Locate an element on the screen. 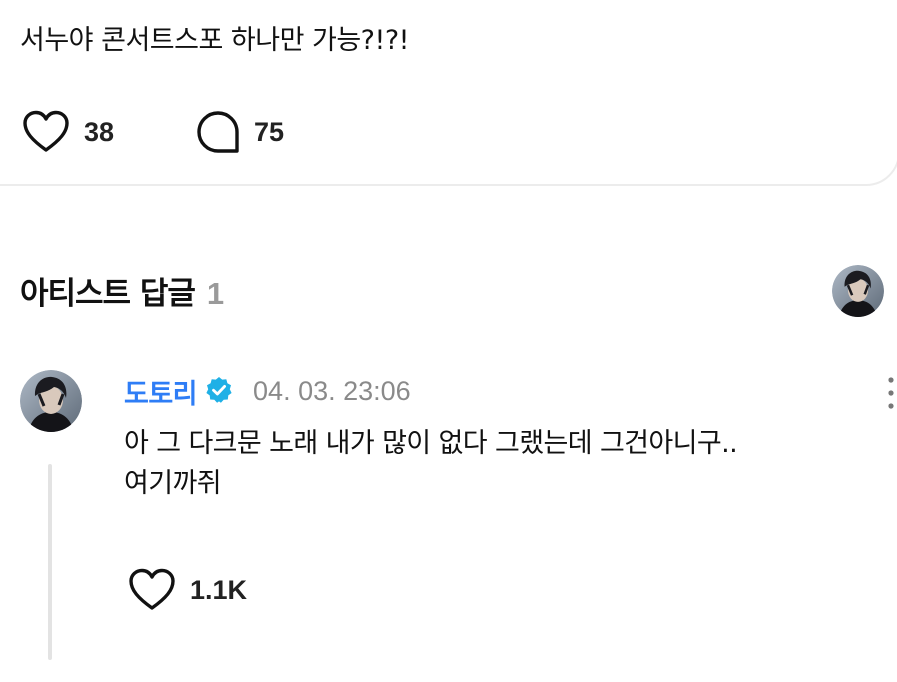 The width and height of the screenshot is (897, 682). comment-author-avatar is located at coordinates (51, 401).